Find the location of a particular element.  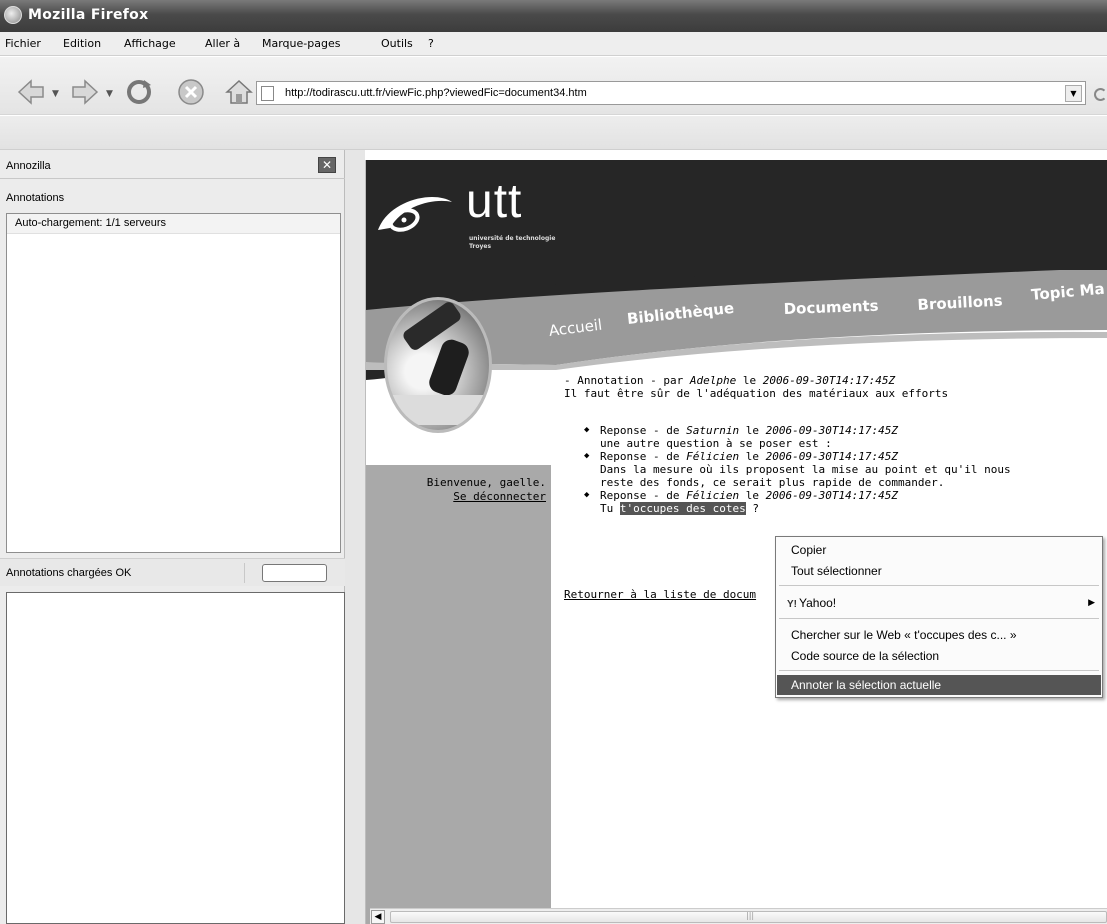

list-item: Auto-chargement: 1/1 serveurs is located at coordinates (173, 224).